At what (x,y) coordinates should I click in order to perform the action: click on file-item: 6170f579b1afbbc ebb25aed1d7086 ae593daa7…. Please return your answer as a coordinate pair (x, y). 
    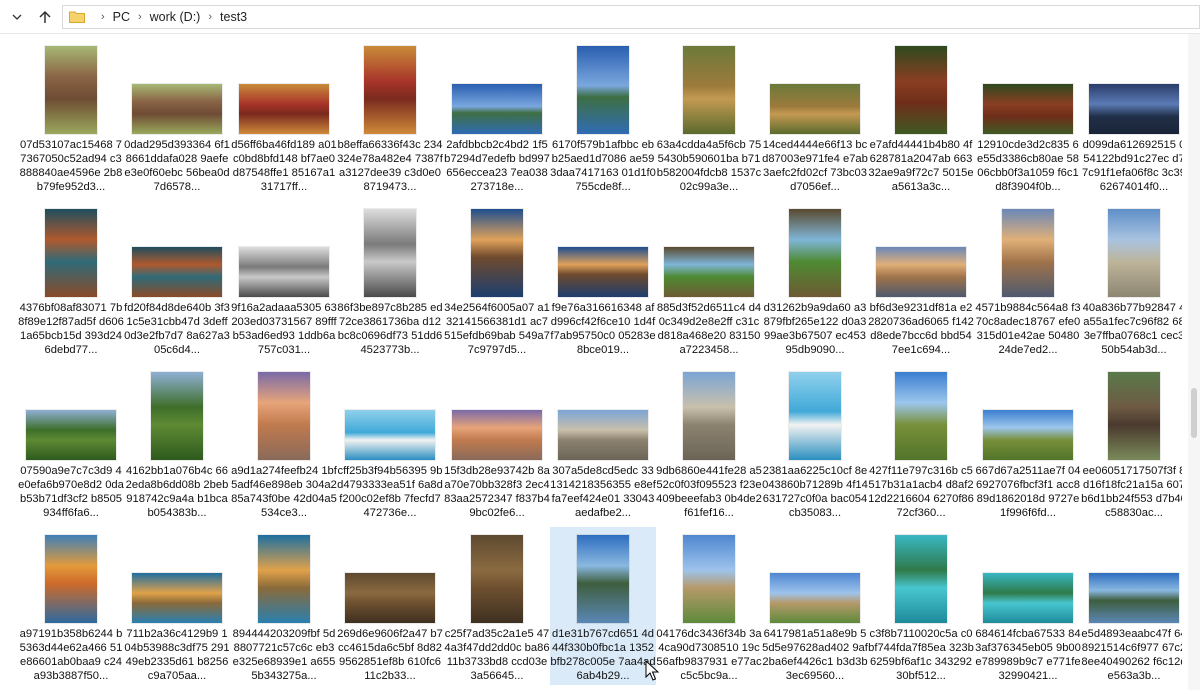
    Looking at the image, I should click on (603, 117).